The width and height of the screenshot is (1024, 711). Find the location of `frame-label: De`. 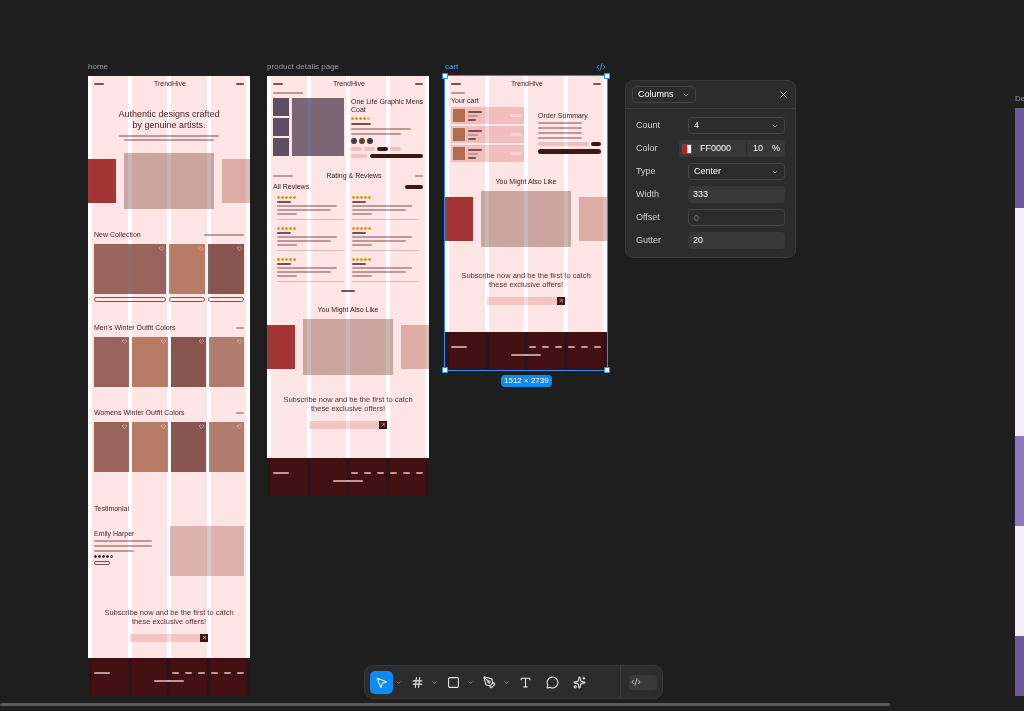

frame-label: De is located at coordinates (1019, 99).